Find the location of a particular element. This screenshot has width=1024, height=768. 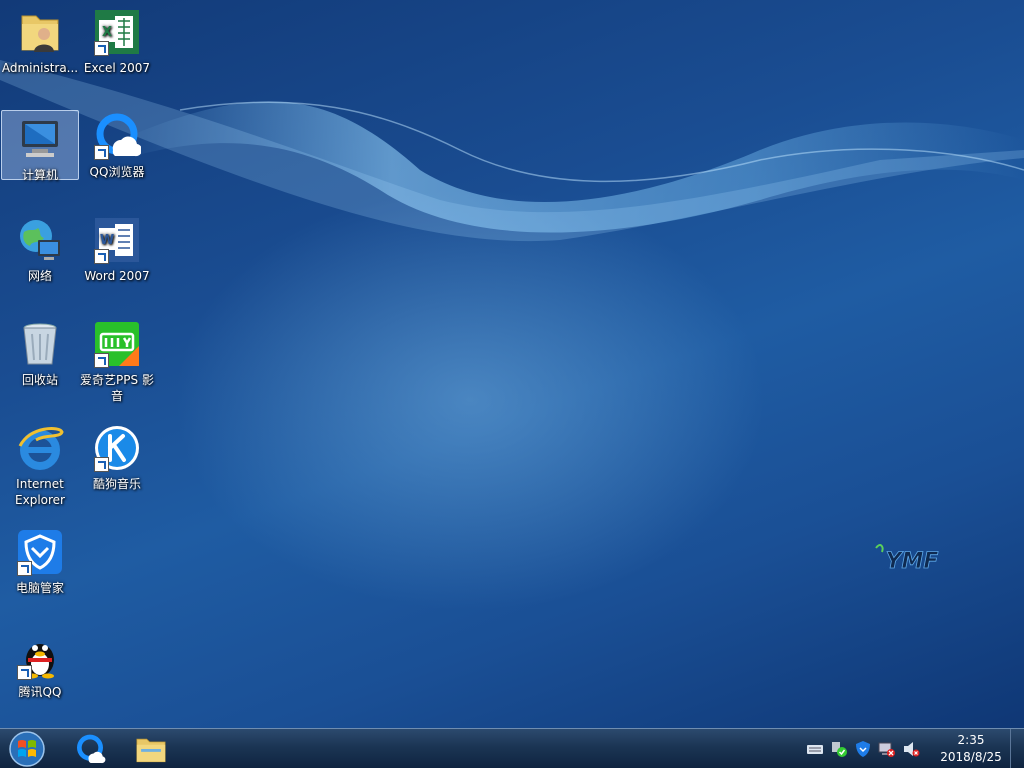

desktop-icon-internet-explorer: Internet Explorer is located at coordinates (40, 464).